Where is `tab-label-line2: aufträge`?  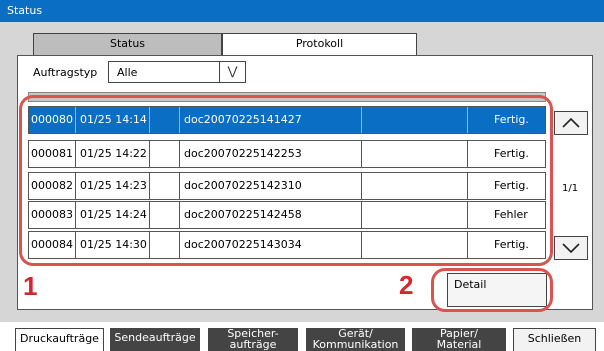 tab-label-line2: aufträge is located at coordinates (253, 344).